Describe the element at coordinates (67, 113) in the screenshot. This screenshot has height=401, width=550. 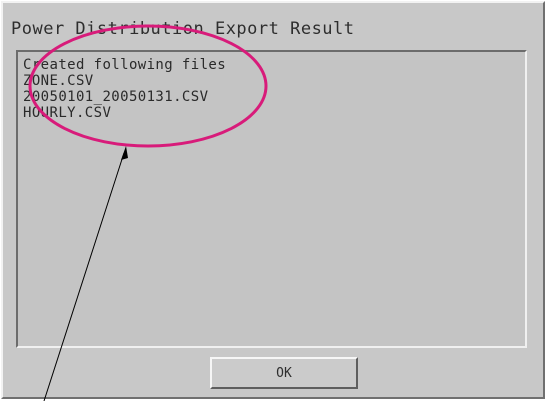
I see `file-item-hourly: HOURLY.CSV` at that location.